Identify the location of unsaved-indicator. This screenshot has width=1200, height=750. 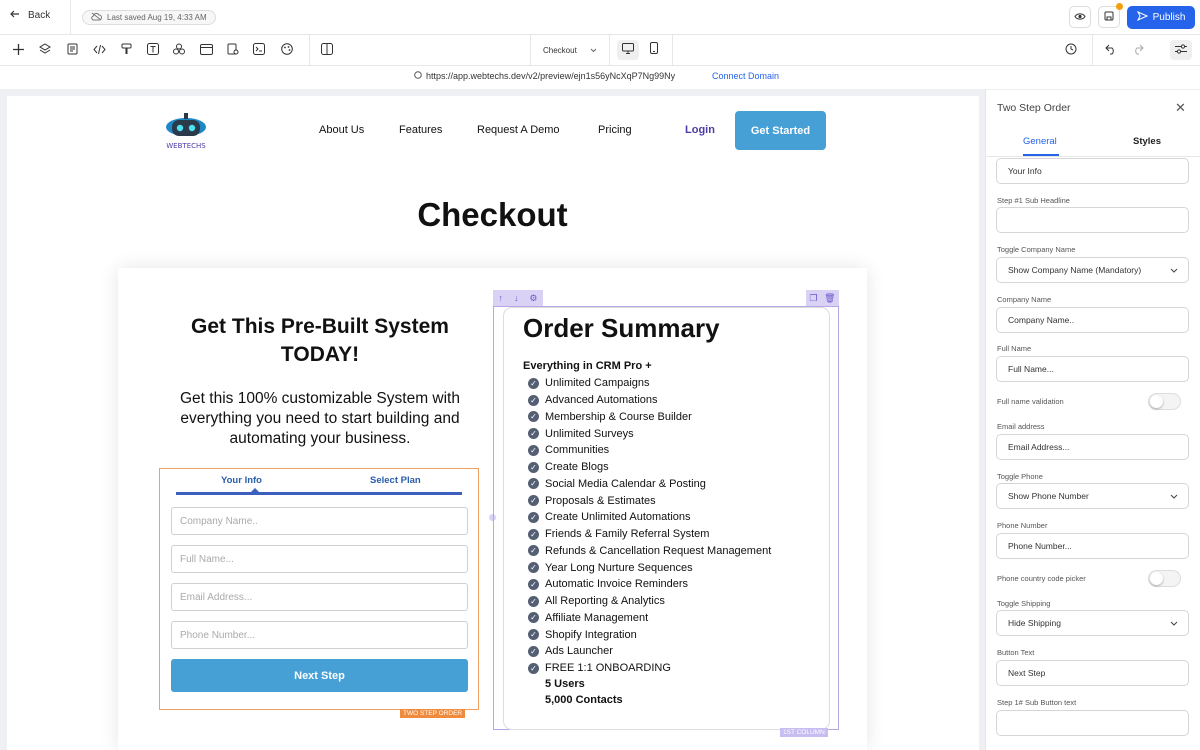
(1119, 6).